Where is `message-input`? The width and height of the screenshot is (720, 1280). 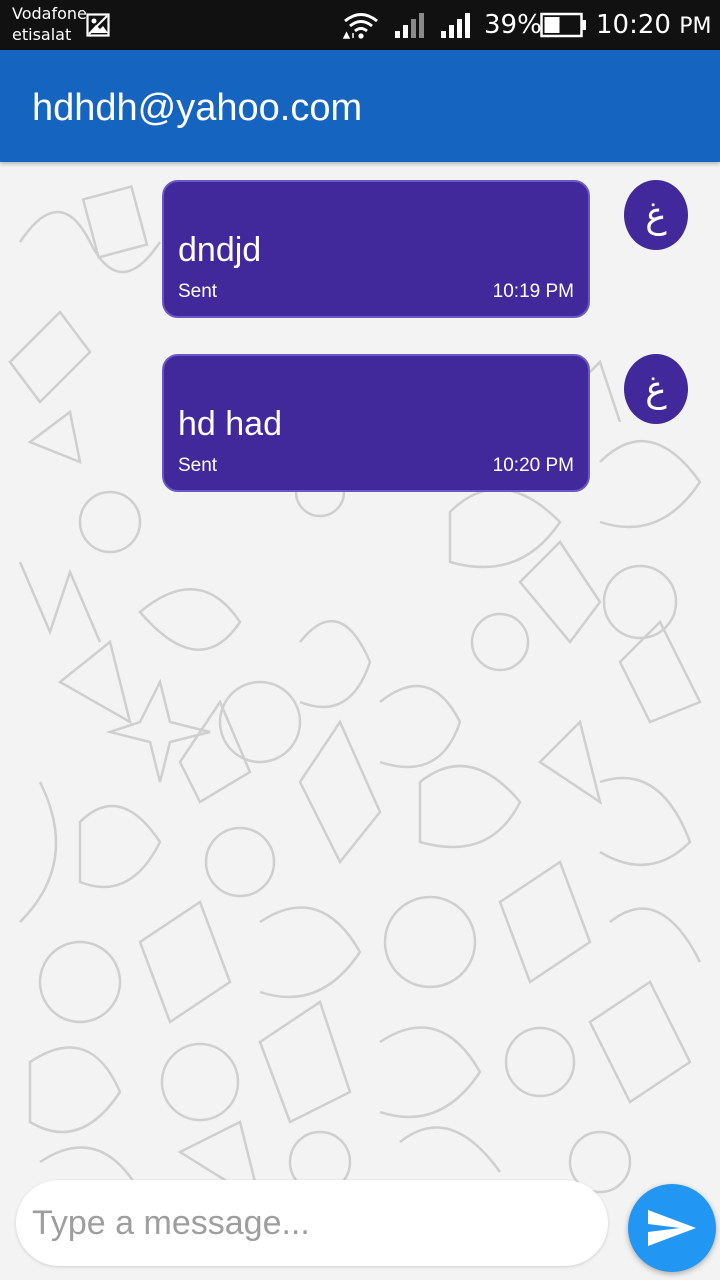 message-input is located at coordinates (312, 1223).